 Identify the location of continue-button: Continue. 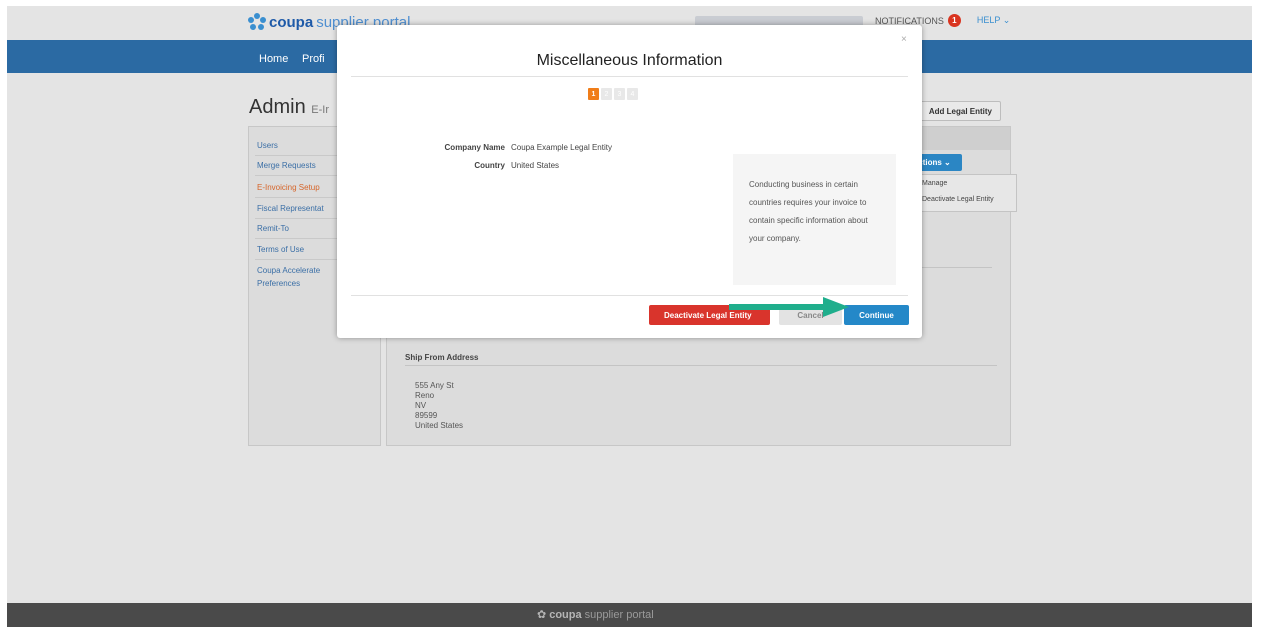
(876, 315).